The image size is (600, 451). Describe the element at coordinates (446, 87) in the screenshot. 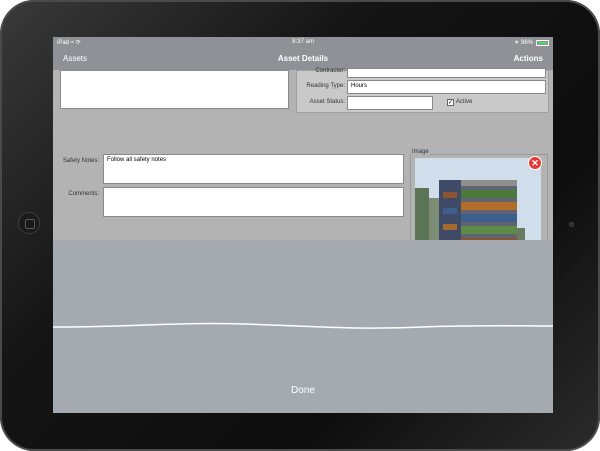

I see `reading-type-field: Hours` at that location.